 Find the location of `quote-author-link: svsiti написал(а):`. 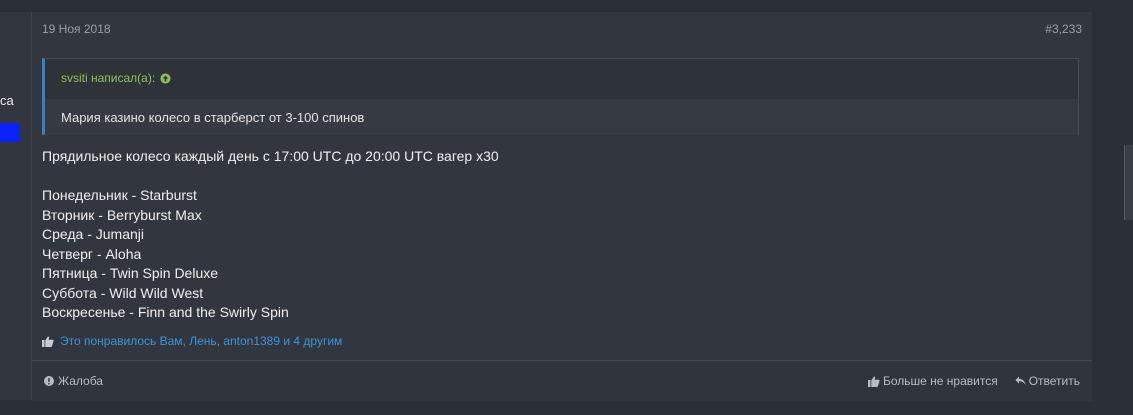

quote-author-link: svsiti написал(а): is located at coordinates (116, 78).